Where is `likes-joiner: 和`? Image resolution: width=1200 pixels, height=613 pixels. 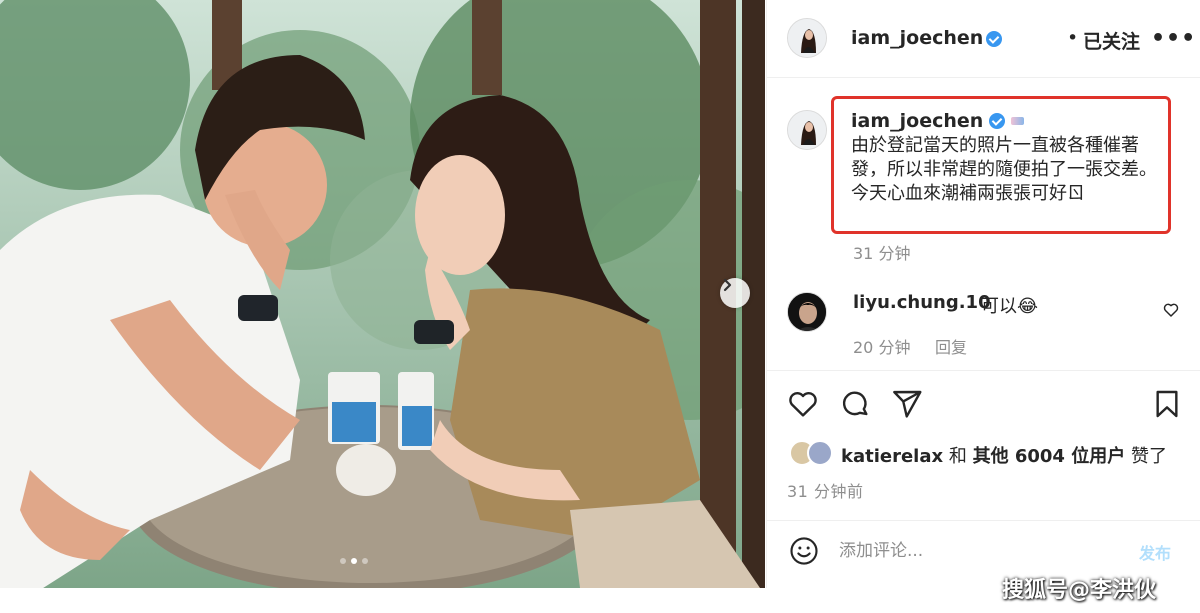 likes-joiner: 和 is located at coordinates (957, 456).